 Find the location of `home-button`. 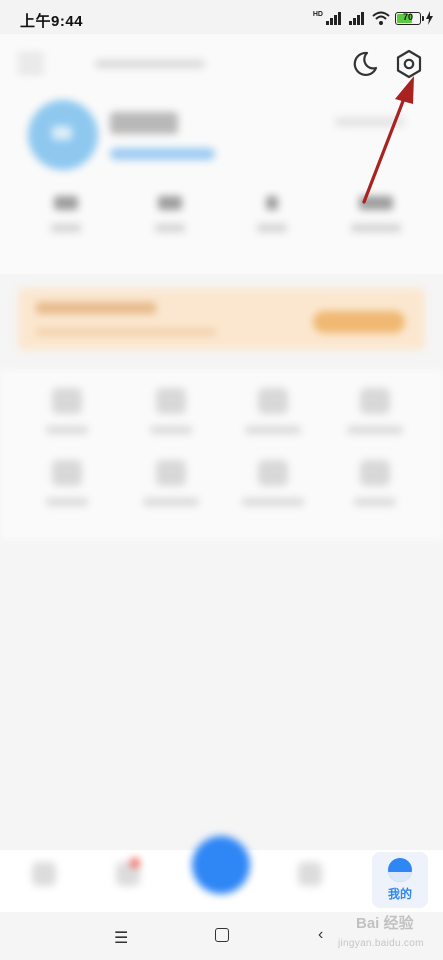

home-button is located at coordinates (222, 935).